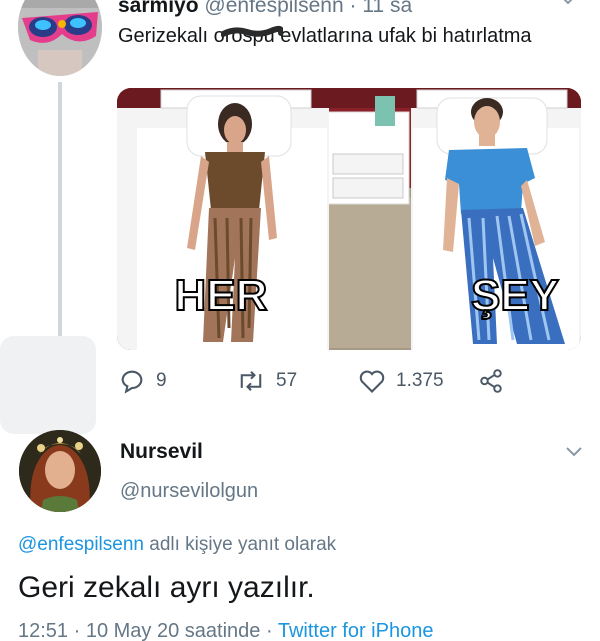 This screenshot has height=641, width=600. What do you see at coordinates (252, 34) in the screenshot?
I see `censor-scribble` at bounding box center [252, 34].